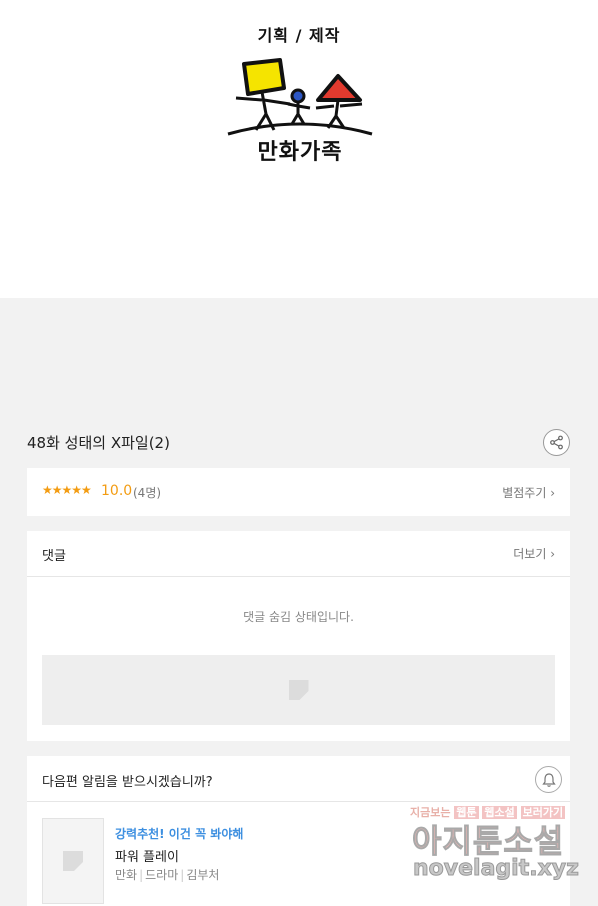 Image resolution: width=598 pixels, height=906 pixels. I want to click on rating-count: (4명), so click(147, 493).